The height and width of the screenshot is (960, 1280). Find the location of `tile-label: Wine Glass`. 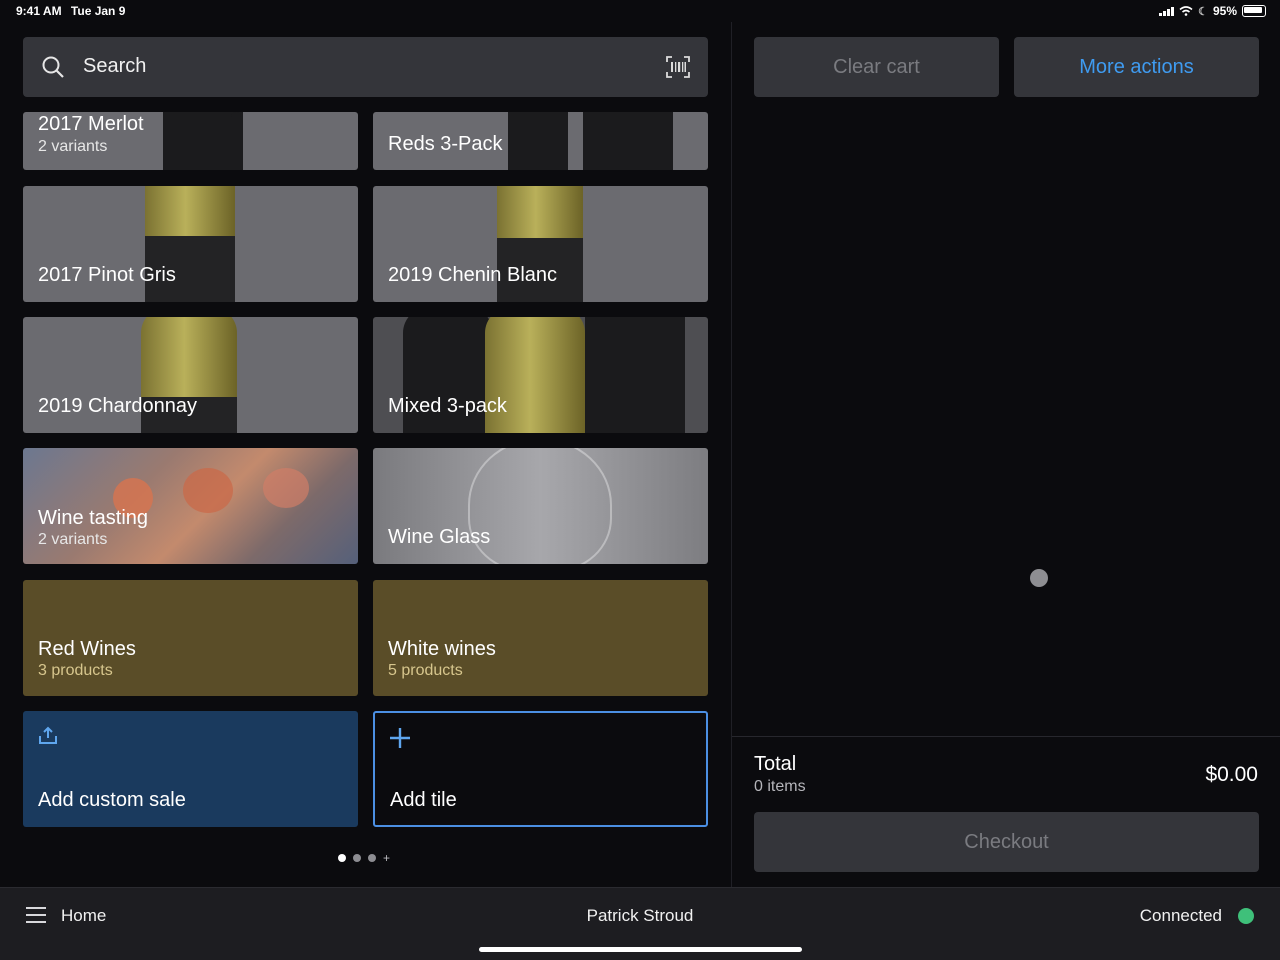

tile-label: Wine Glass is located at coordinates (439, 537).